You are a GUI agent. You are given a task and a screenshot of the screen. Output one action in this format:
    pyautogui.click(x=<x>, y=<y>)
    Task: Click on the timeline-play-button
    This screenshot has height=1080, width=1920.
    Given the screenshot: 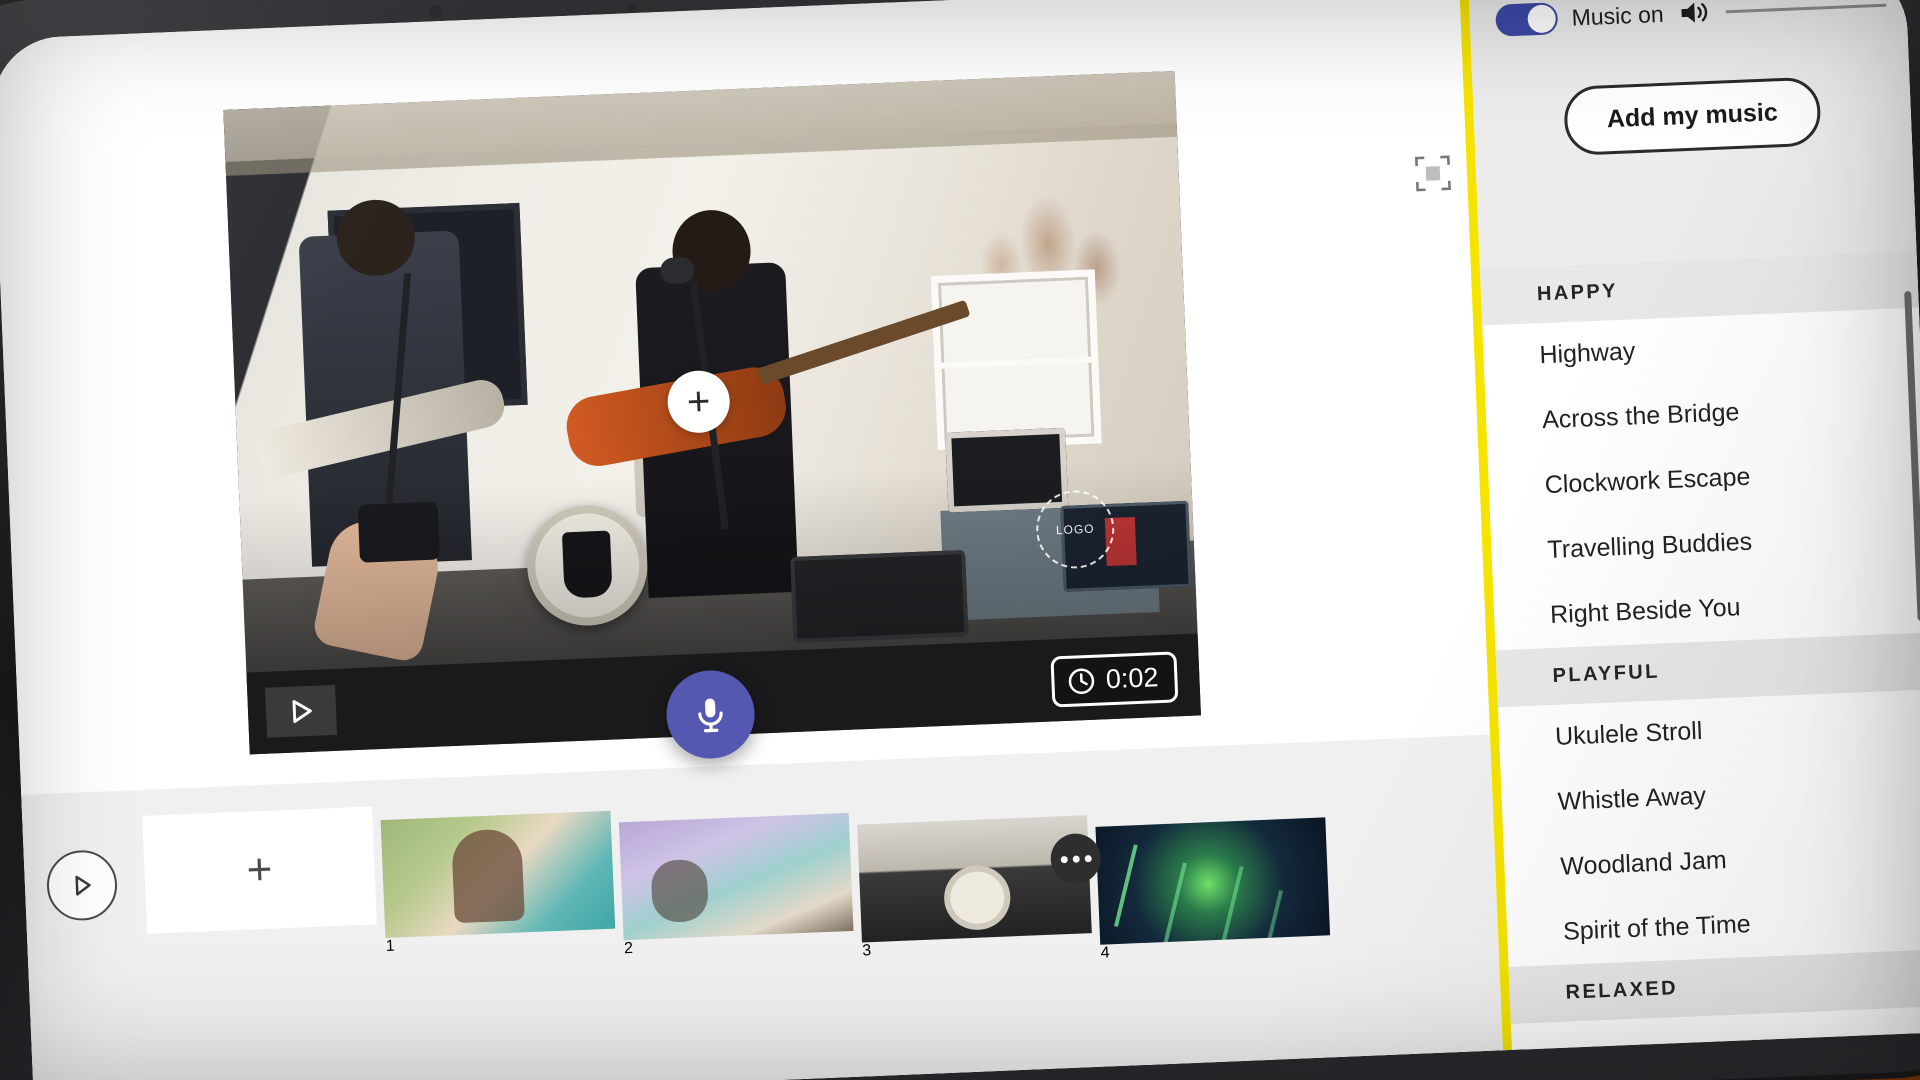 What is the action you would take?
    pyautogui.click(x=82, y=885)
    